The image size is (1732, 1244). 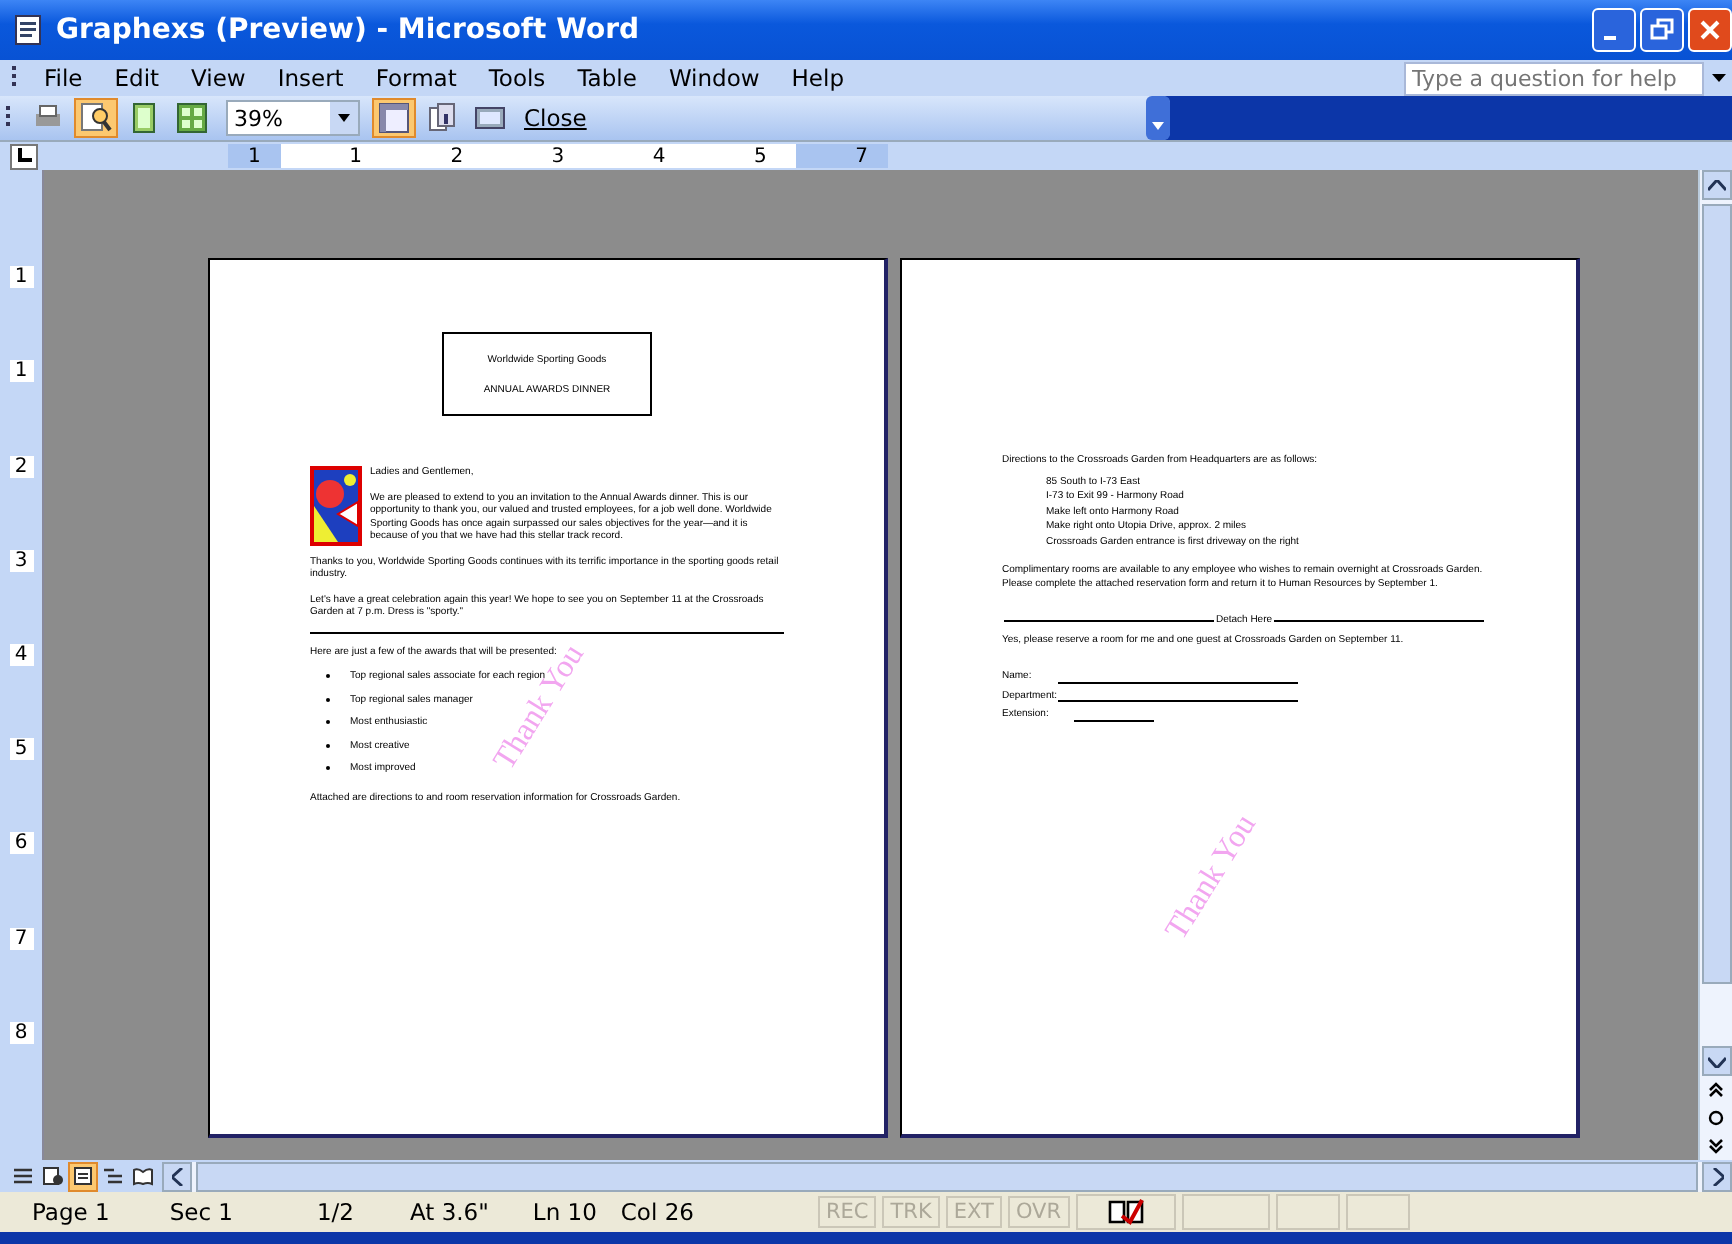 I want to click on next-page-icon, so click(x=1716, y=1146).